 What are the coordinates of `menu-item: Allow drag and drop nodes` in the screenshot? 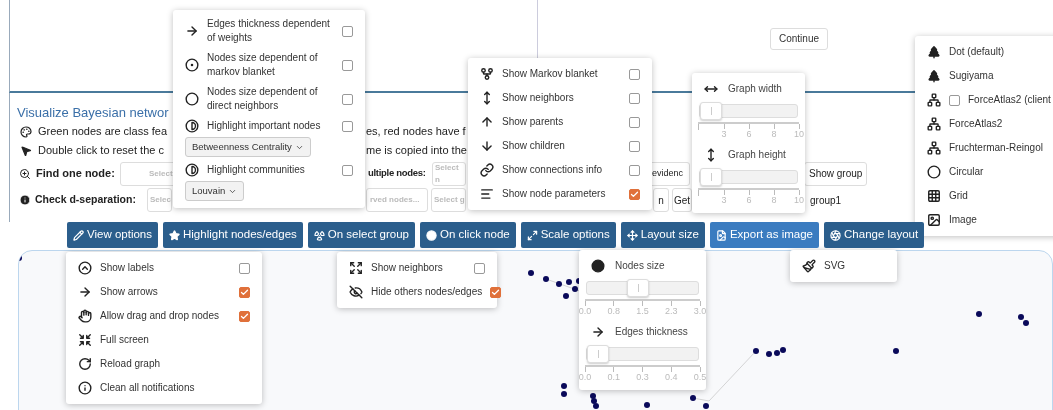 It's located at (164, 316).